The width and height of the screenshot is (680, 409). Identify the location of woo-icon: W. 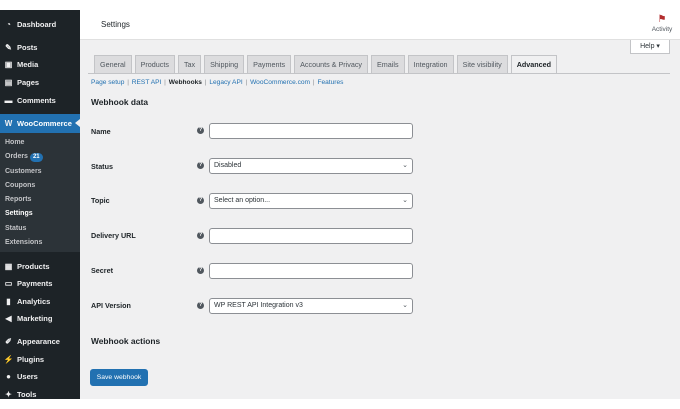
(8, 123).